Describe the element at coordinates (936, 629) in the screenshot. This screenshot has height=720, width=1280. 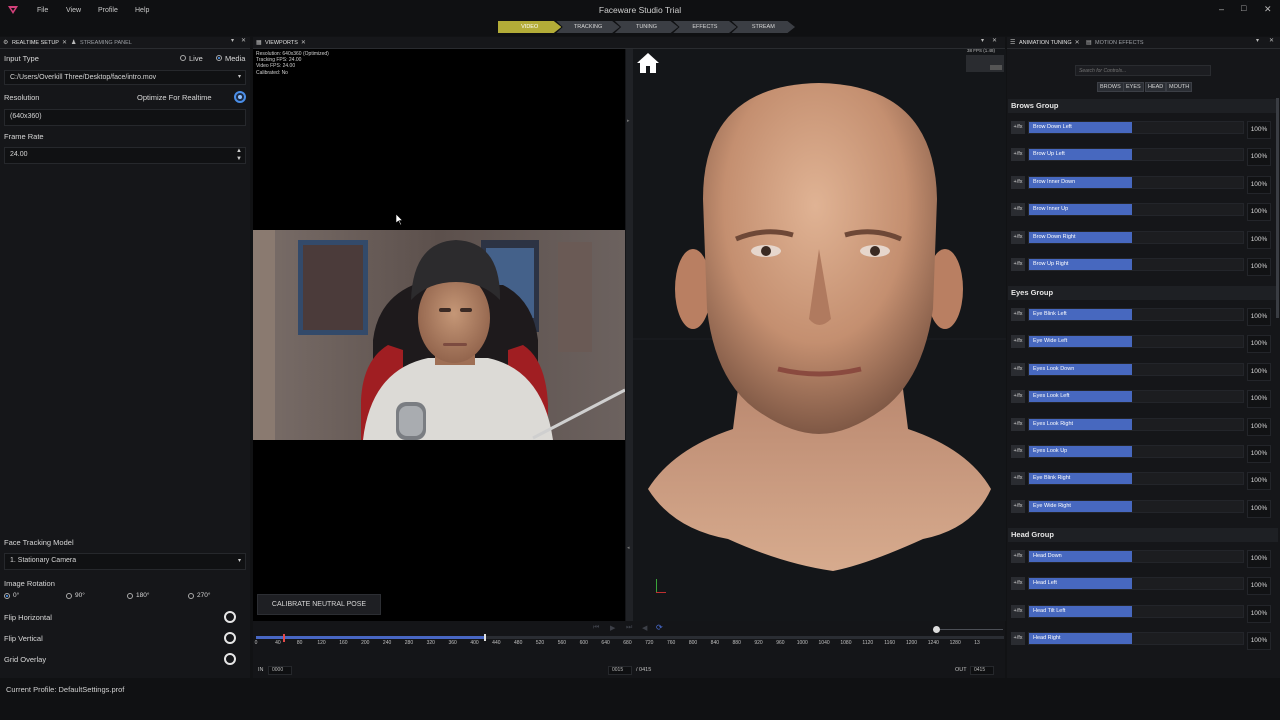
I see `zoom-slider-handle` at that location.